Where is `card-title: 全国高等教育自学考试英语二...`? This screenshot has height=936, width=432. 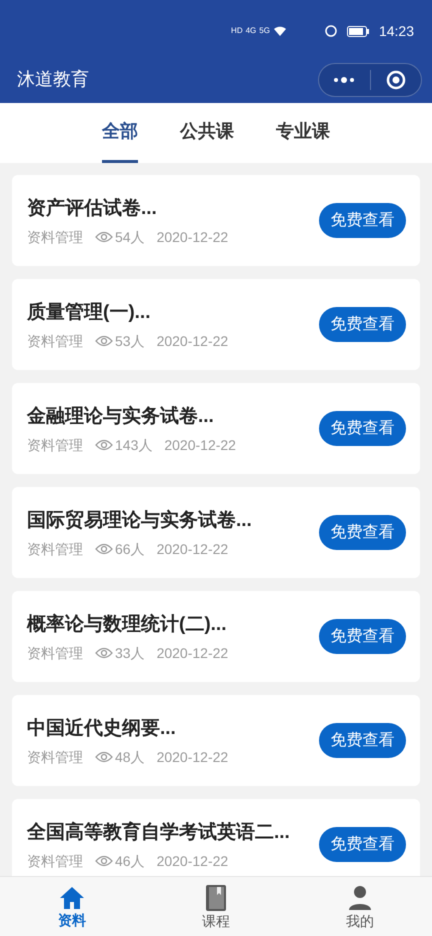
card-title: 全国高等教育自学考试英语二... is located at coordinates (158, 832).